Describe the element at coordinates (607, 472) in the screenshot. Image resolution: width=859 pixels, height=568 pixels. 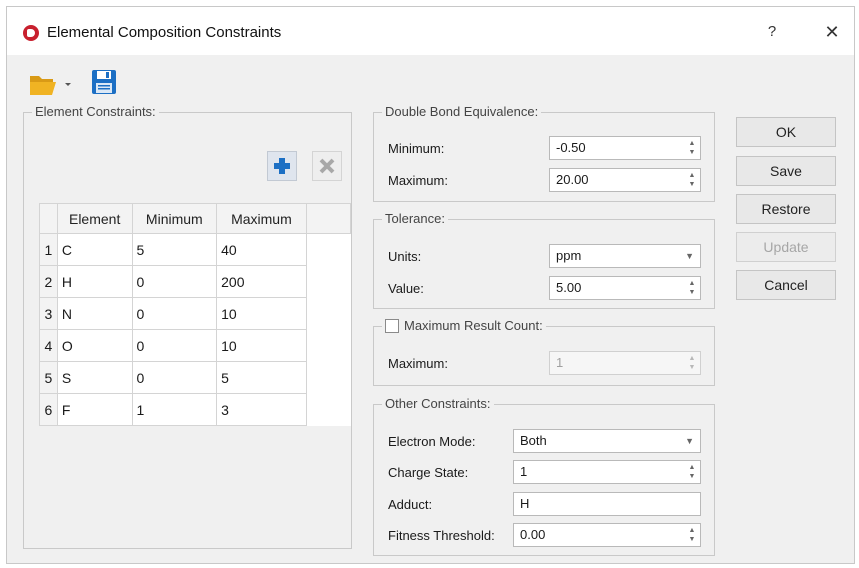
I see `charge-state-spinbox: 1 ▲ ▼` at that location.